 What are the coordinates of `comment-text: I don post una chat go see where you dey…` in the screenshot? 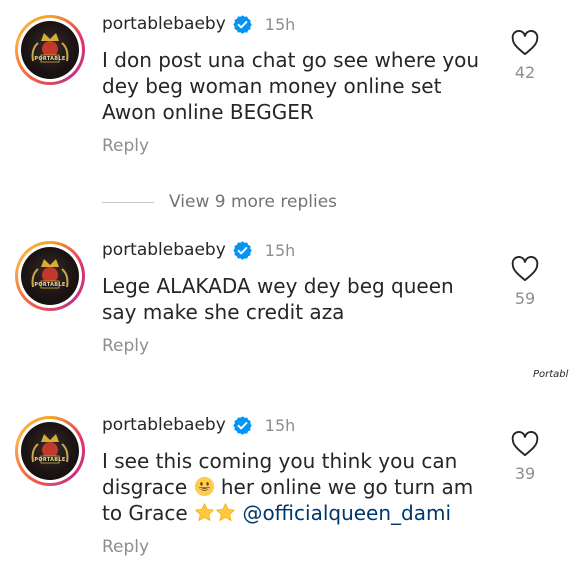 It's located at (291, 86).